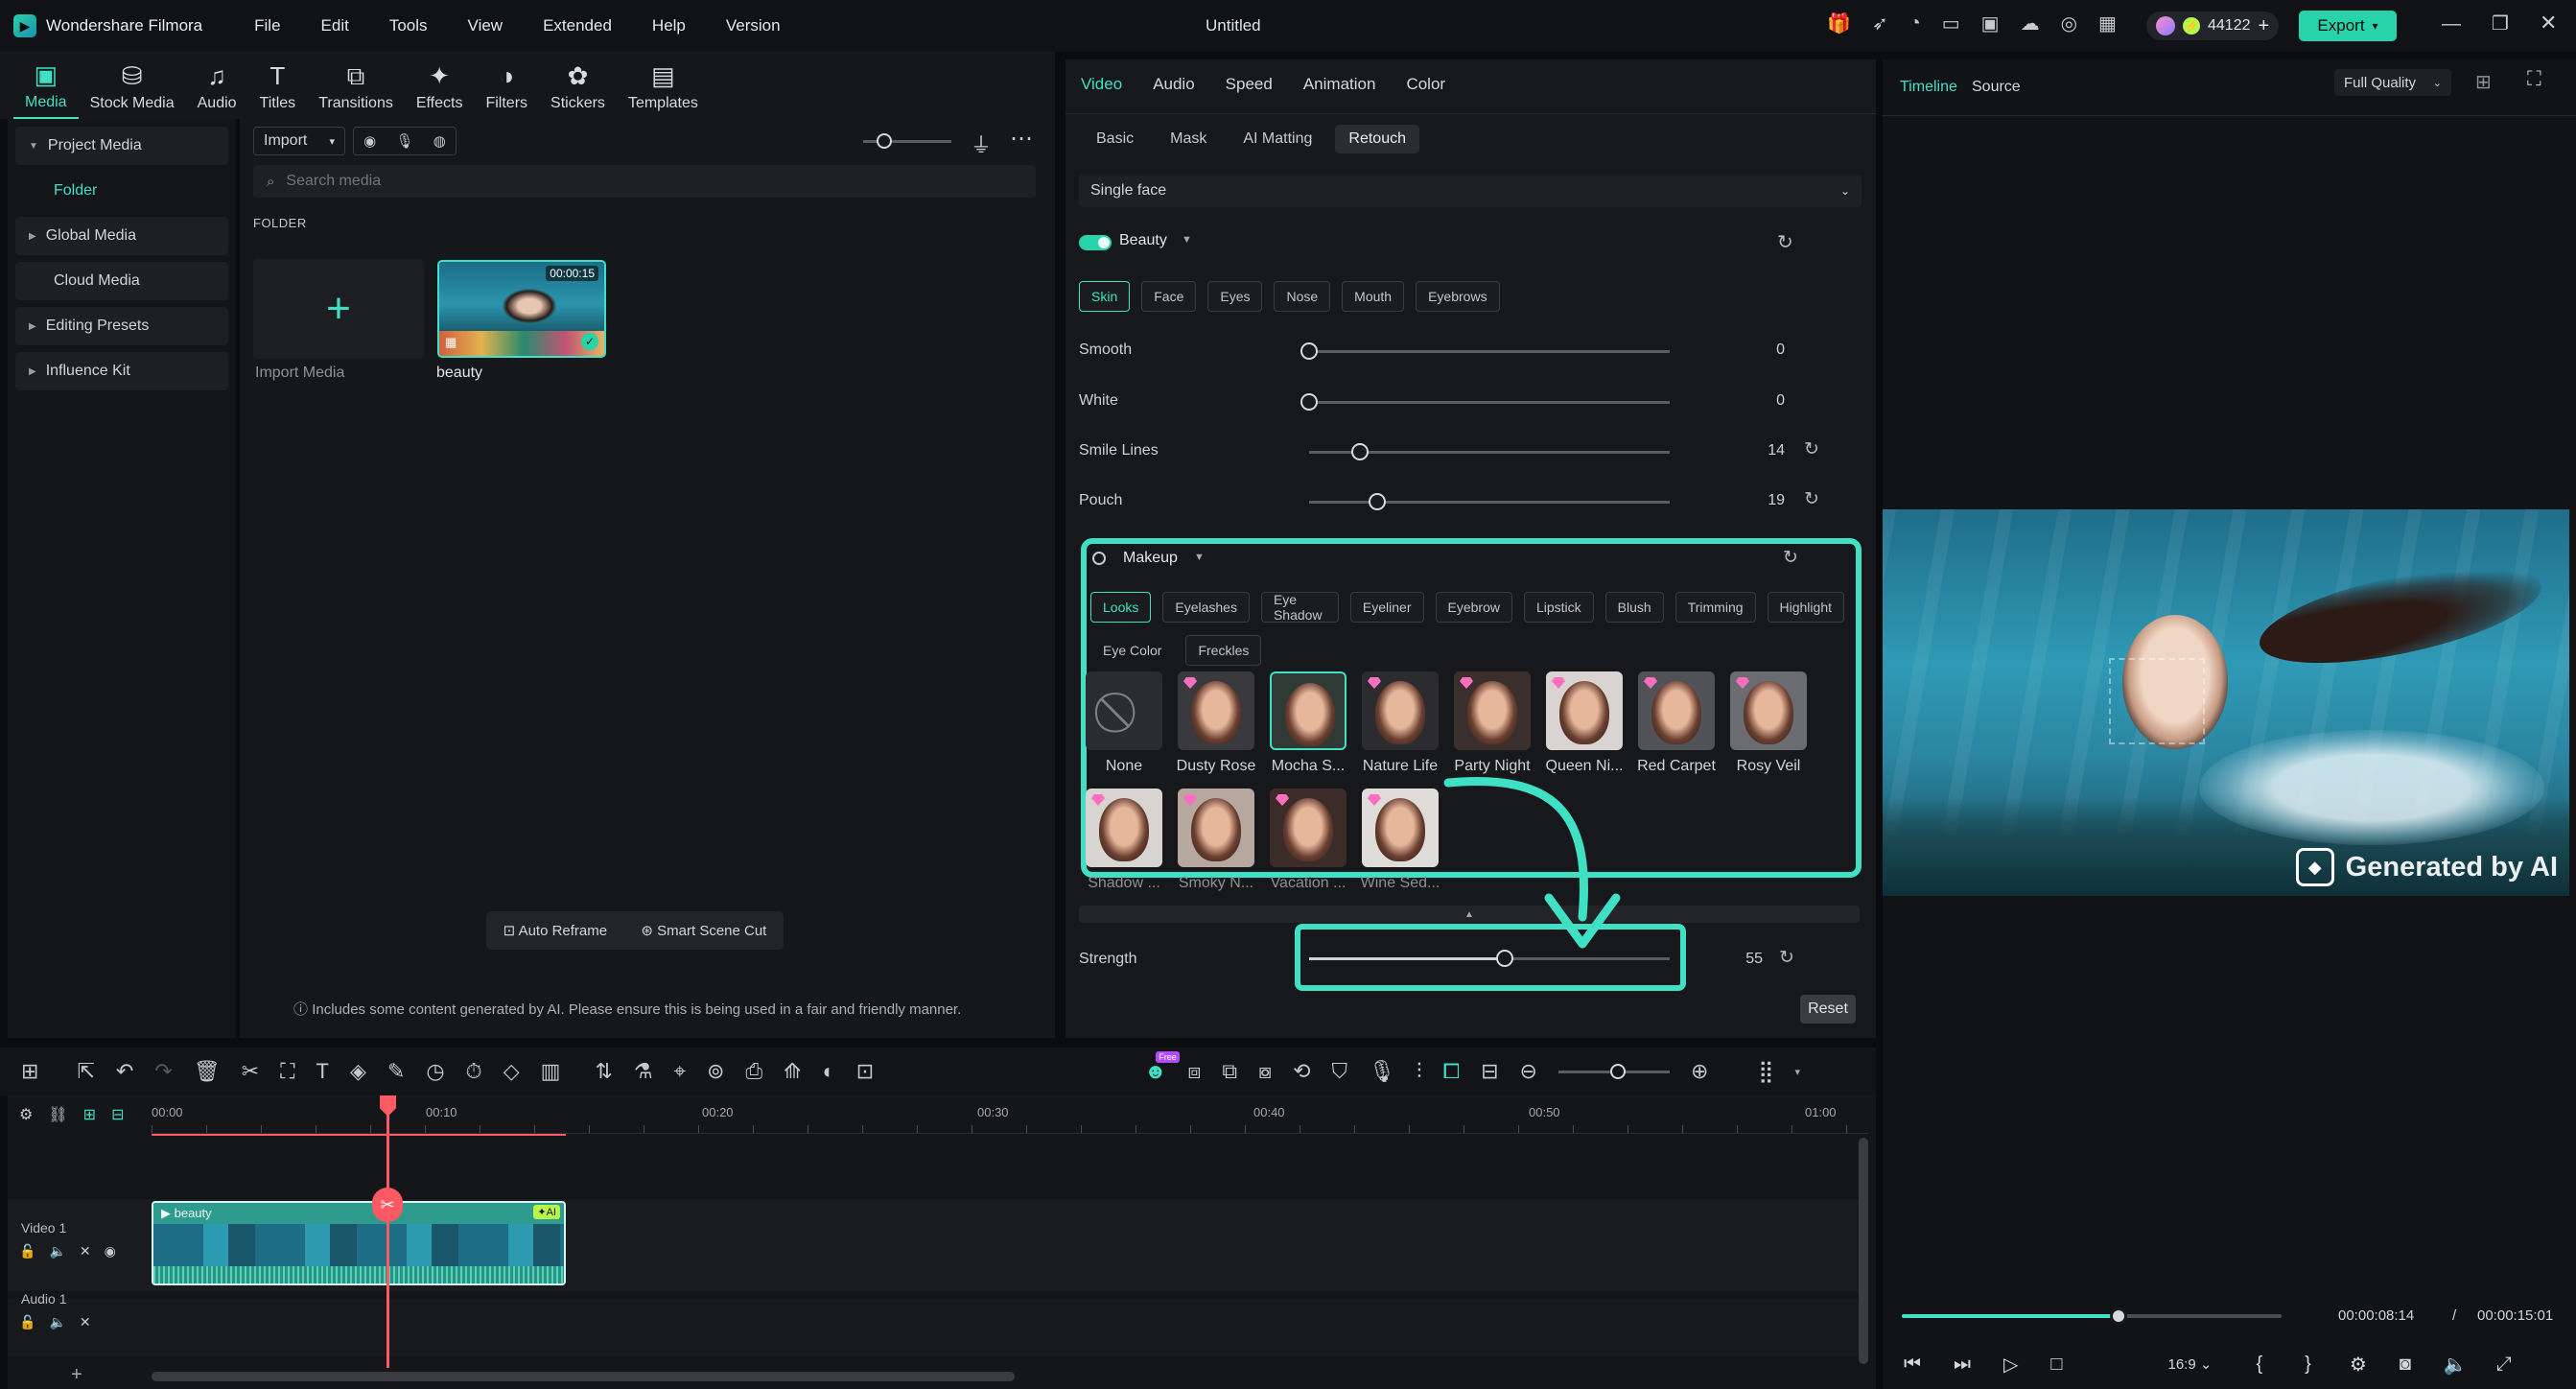 The height and width of the screenshot is (1389, 2576). What do you see at coordinates (435, 1071) in the screenshot?
I see `speed-icon: ◷` at bounding box center [435, 1071].